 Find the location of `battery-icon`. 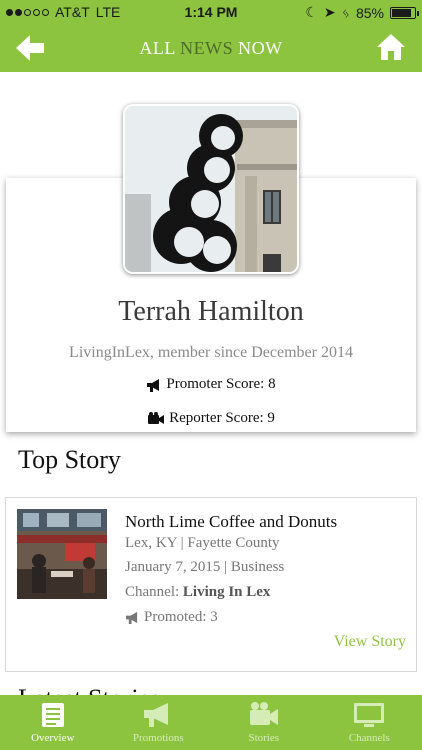

battery-icon is located at coordinates (404, 12).